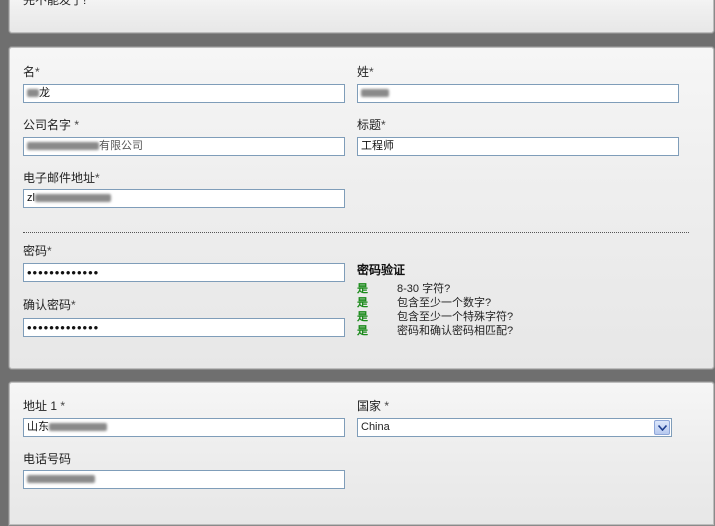 This screenshot has height=526, width=715. Describe the element at coordinates (514, 427) in the screenshot. I see `country-select: China` at that location.